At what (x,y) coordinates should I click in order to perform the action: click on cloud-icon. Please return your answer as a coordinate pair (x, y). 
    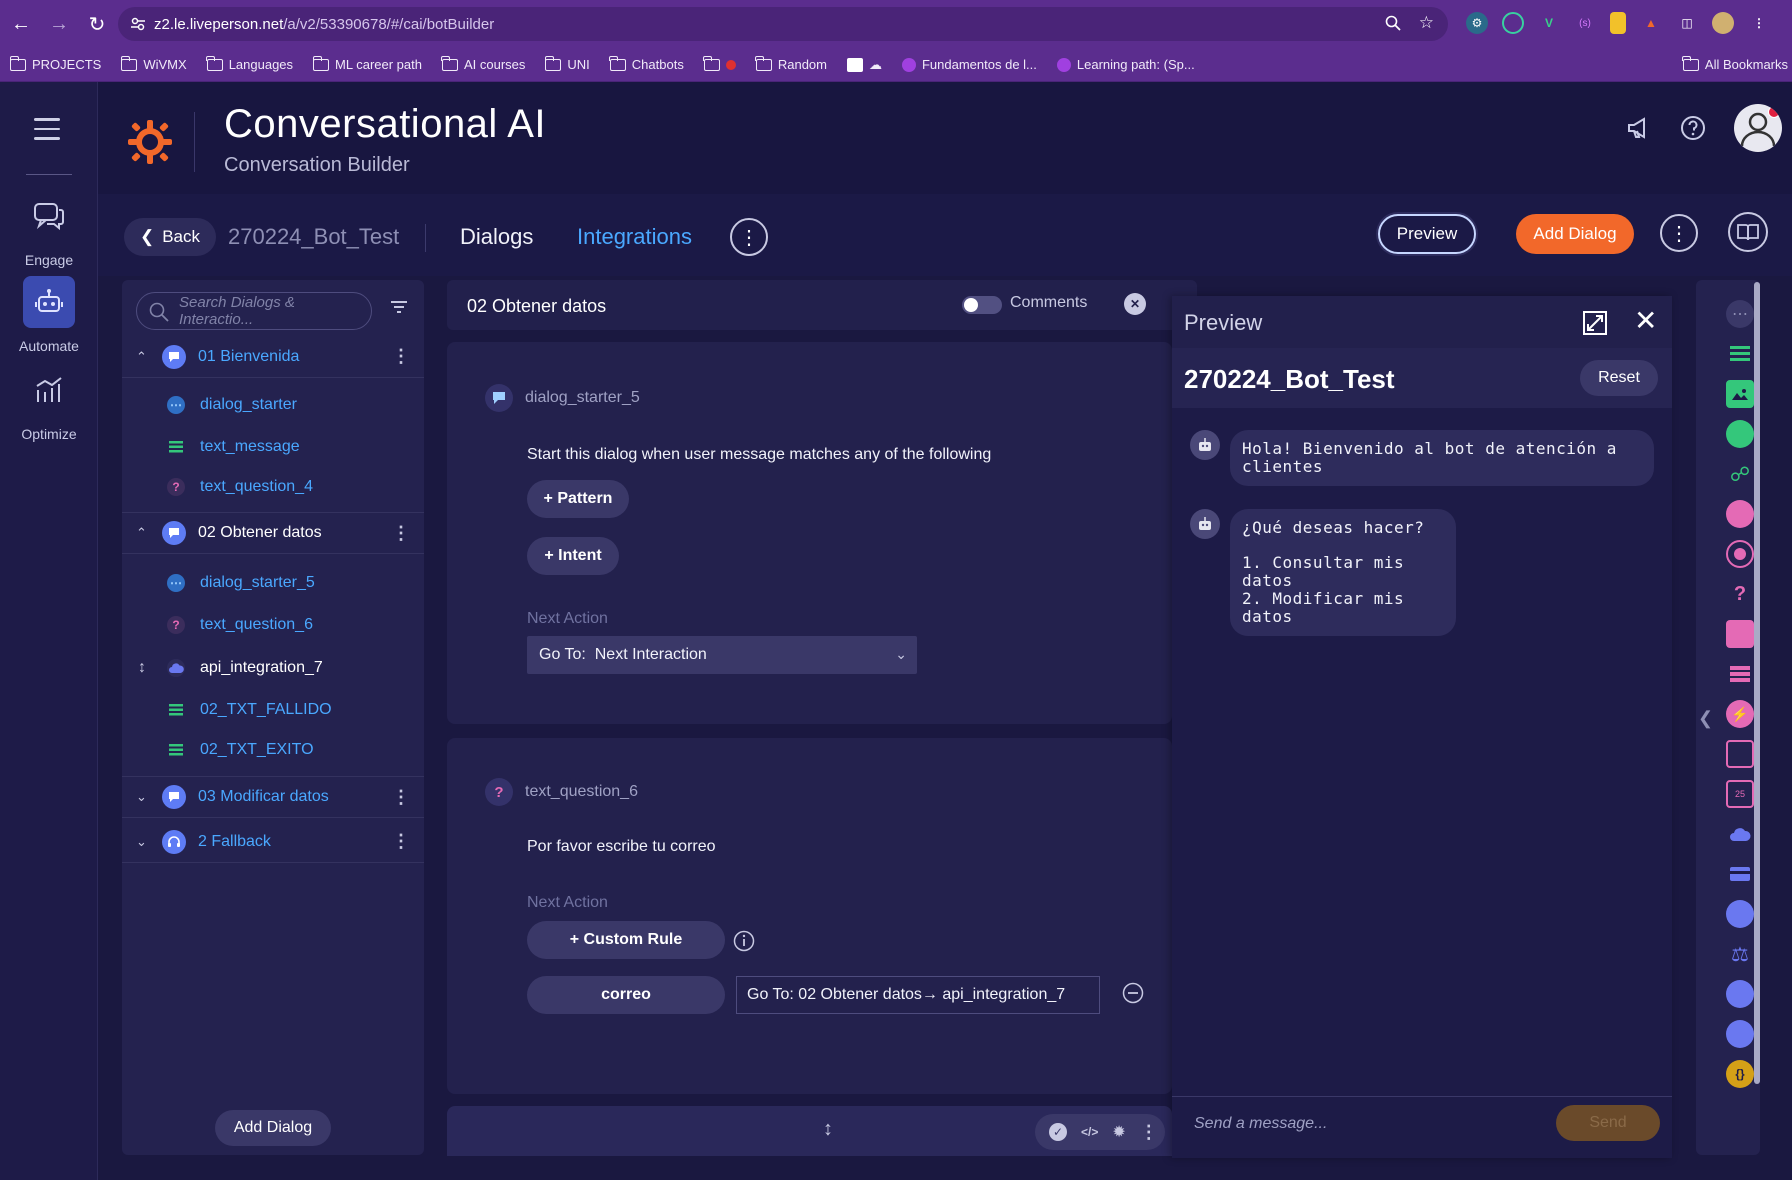
    Looking at the image, I should click on (1740, 834).